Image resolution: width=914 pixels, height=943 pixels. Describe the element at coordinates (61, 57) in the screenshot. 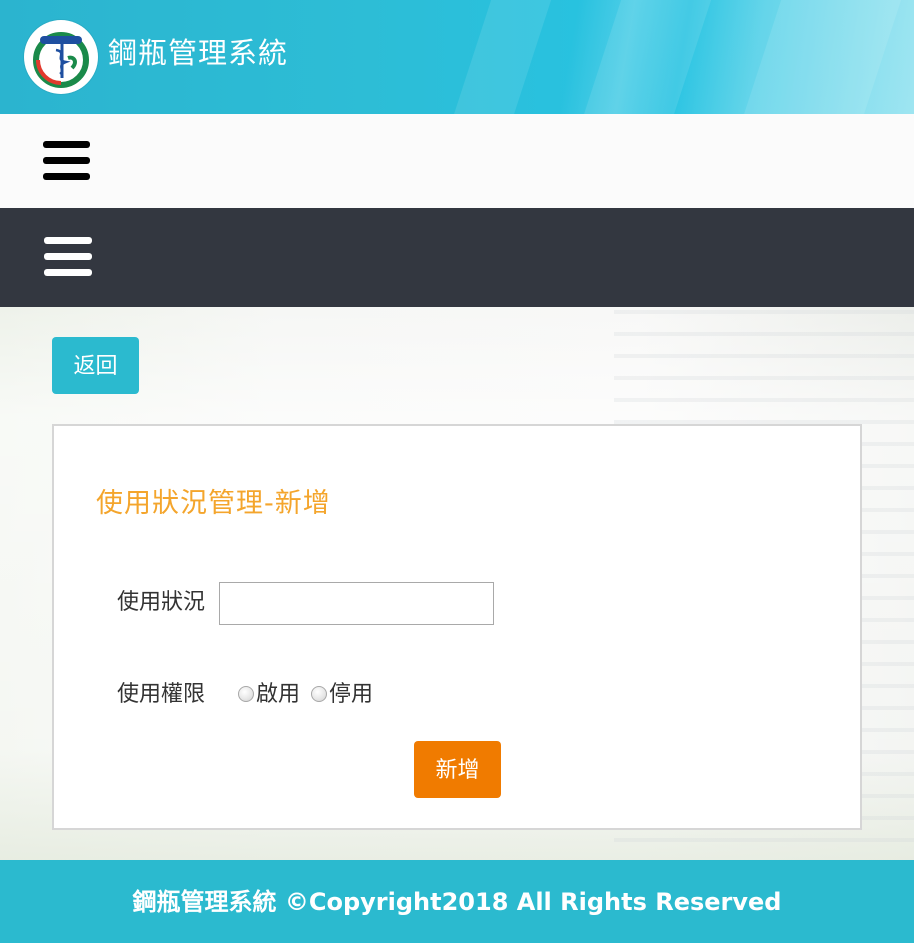

I see `hospital-logo` at that location.